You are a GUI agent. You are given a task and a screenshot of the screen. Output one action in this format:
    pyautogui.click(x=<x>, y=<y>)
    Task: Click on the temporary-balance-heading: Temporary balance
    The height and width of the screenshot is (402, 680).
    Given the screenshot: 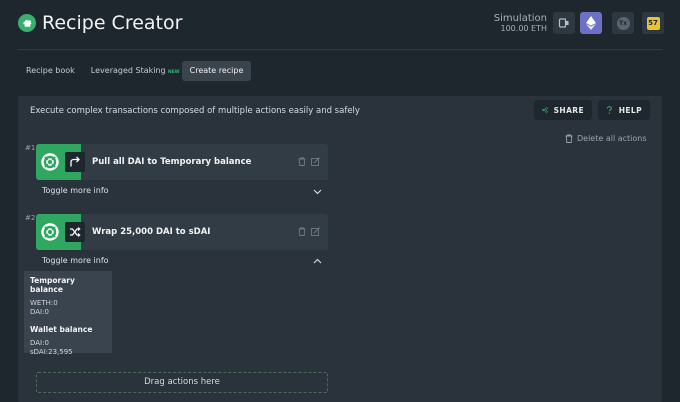 What is the action you would take?
    pyautogui.click(x=52, y=285)
    